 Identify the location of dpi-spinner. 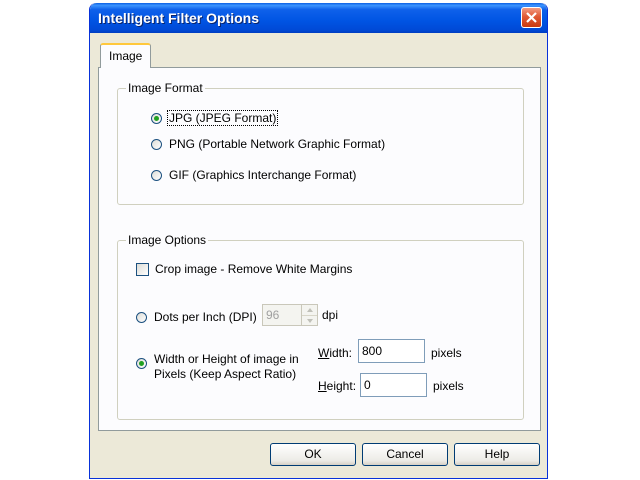
(309, 315).